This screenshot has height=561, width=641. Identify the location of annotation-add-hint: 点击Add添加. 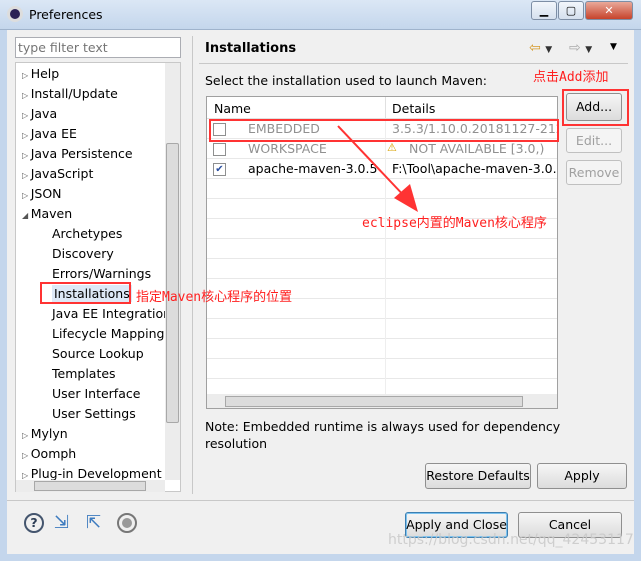
(571, 77).